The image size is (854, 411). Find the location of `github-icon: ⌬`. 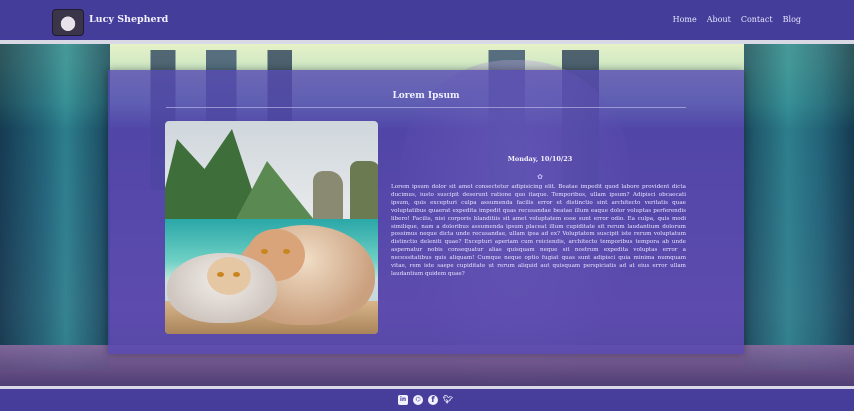

github-icon: ⌬ is located at coordinates (418, 400).